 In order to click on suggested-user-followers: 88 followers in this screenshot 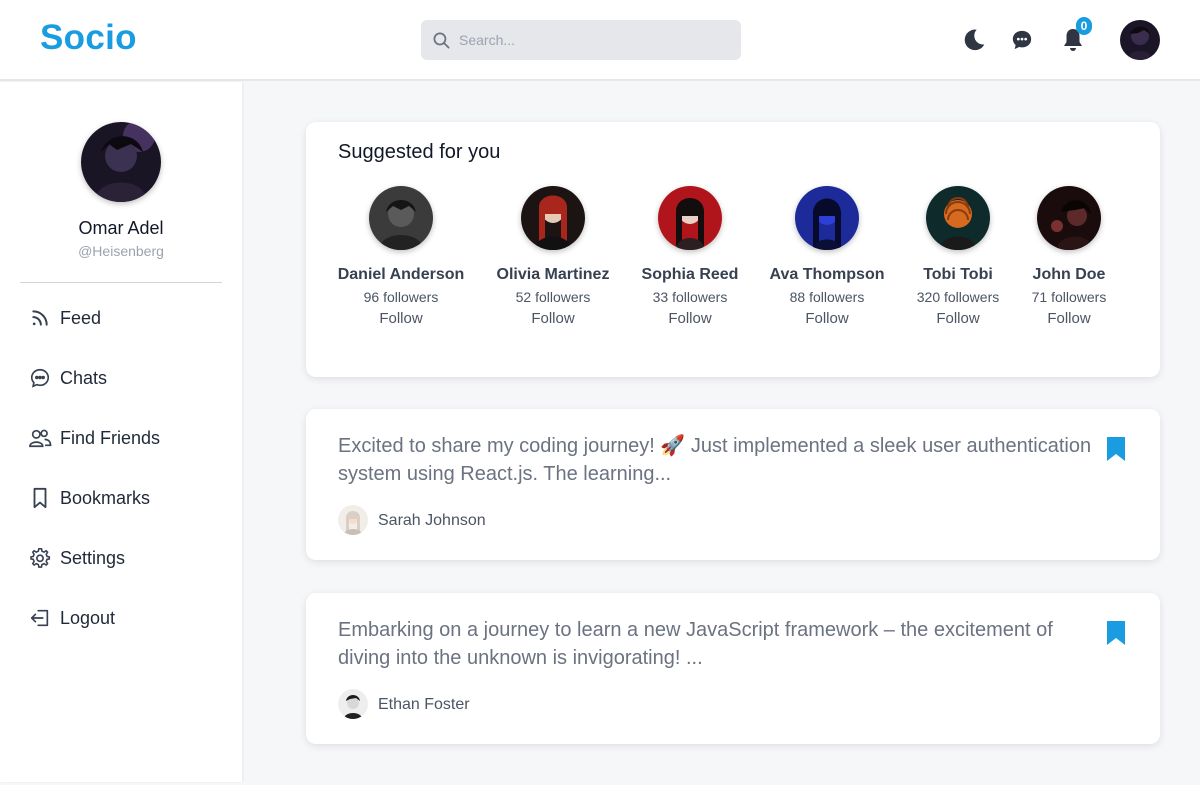, I will do `click(827, 297)`.